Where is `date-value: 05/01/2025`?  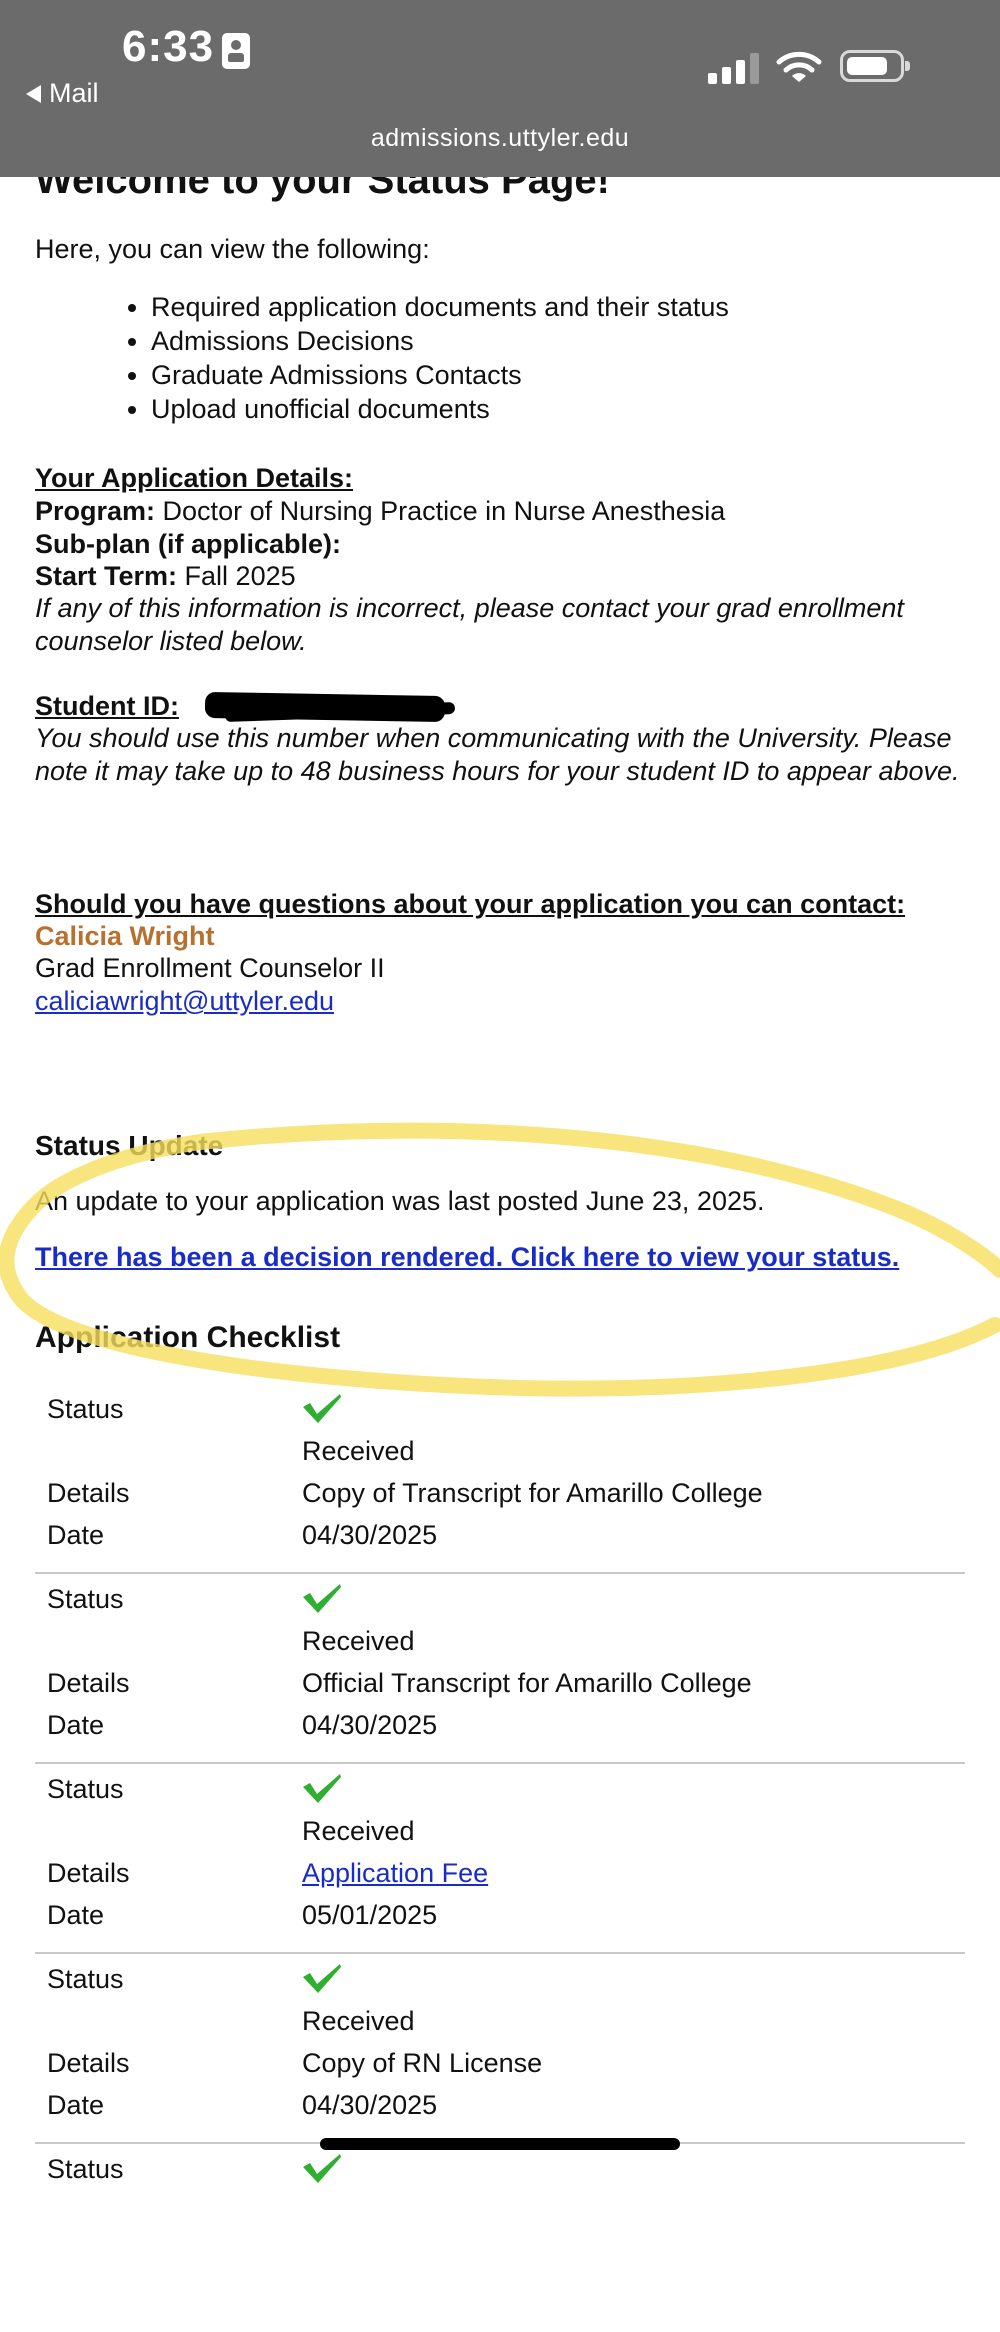 date-value: 05/01/2025 is located at coordinates (370, 1915).